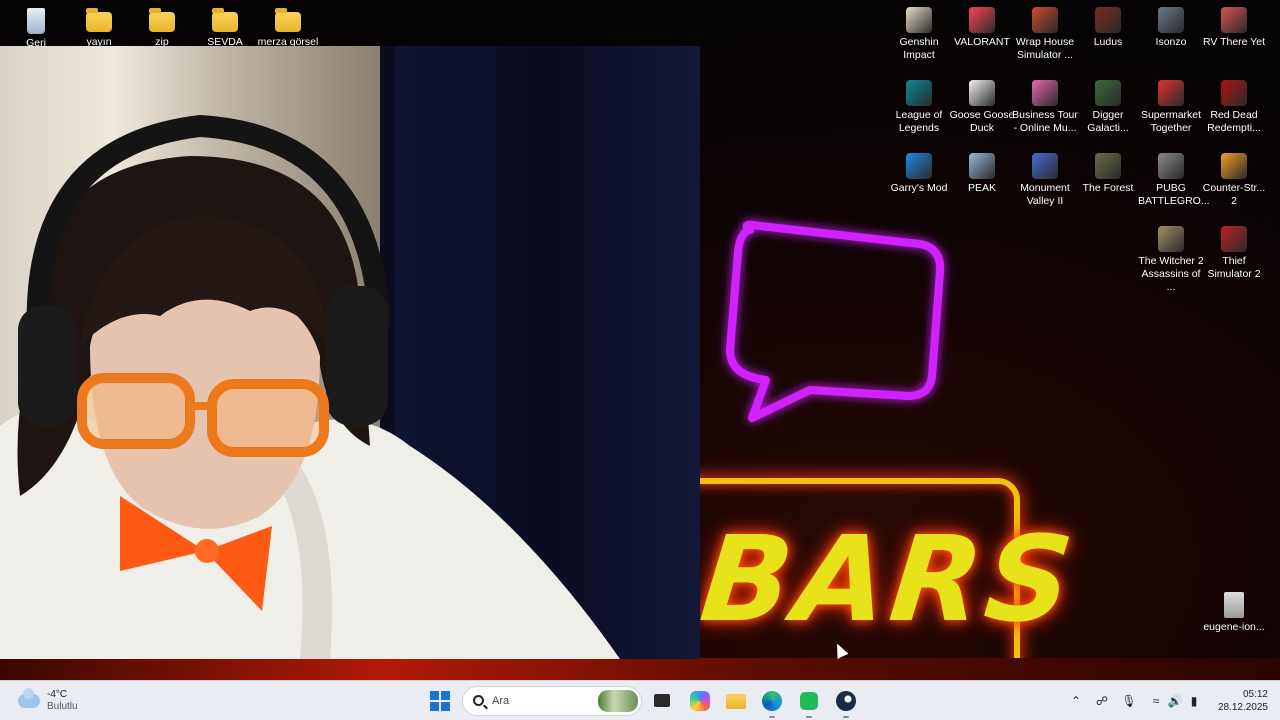 Image resolution: width=1280 pixels, height=720 pixels. I want to click on thief-simulator-icon, so click(1234, 239).